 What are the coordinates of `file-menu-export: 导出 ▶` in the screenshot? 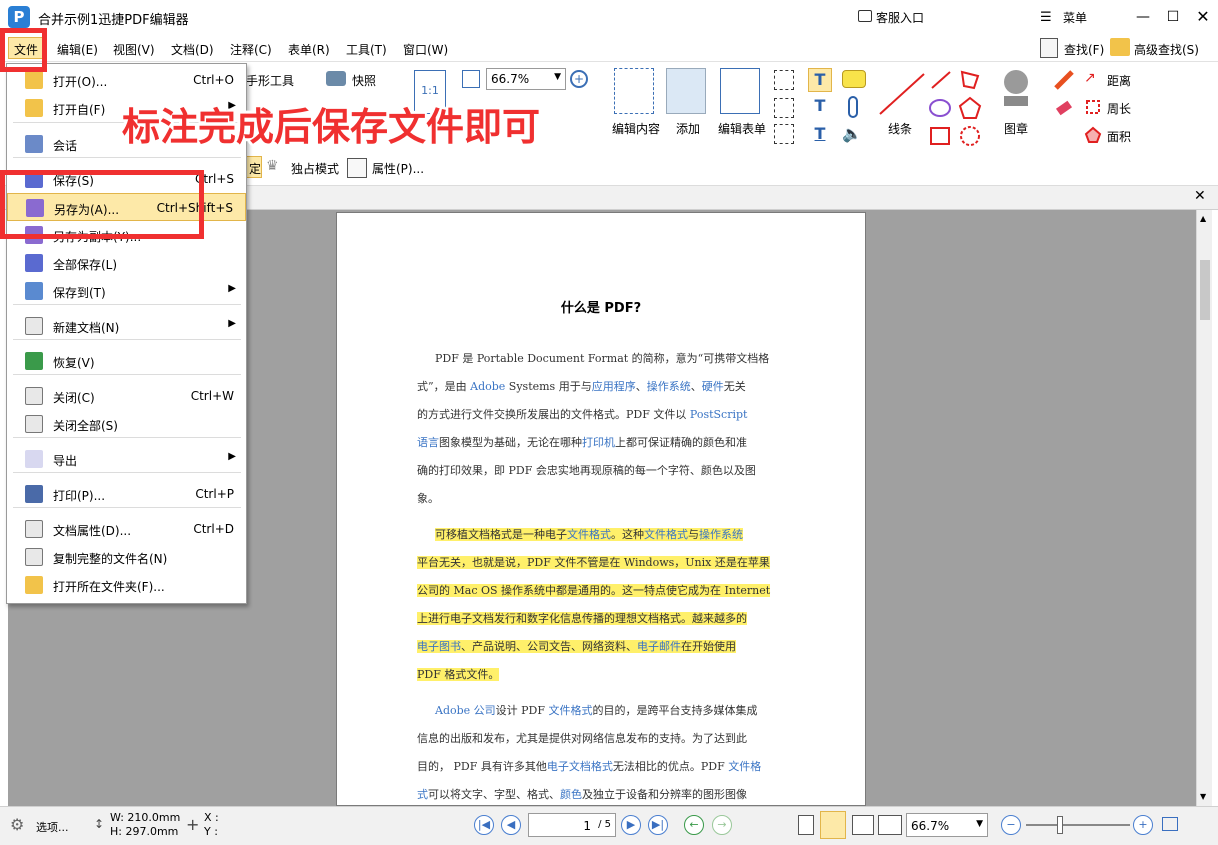 It's located at (126, 459).